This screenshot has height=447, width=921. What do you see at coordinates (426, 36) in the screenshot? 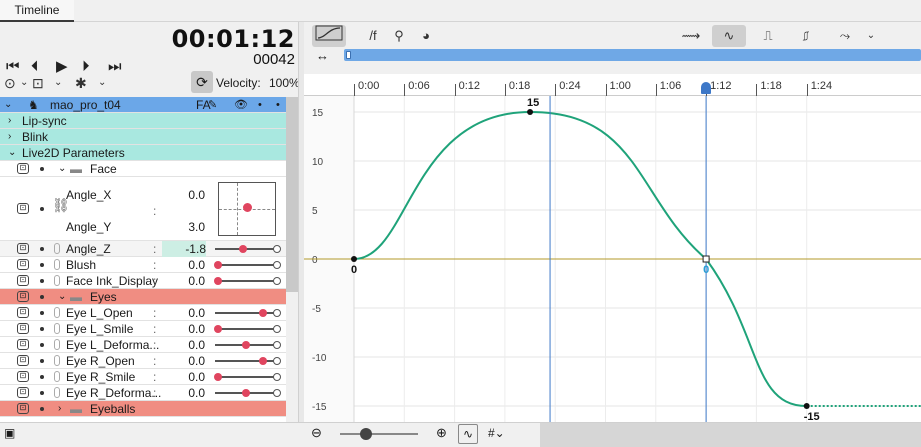
I see `layers-icon: ◕` at bounding box center [426, 36].